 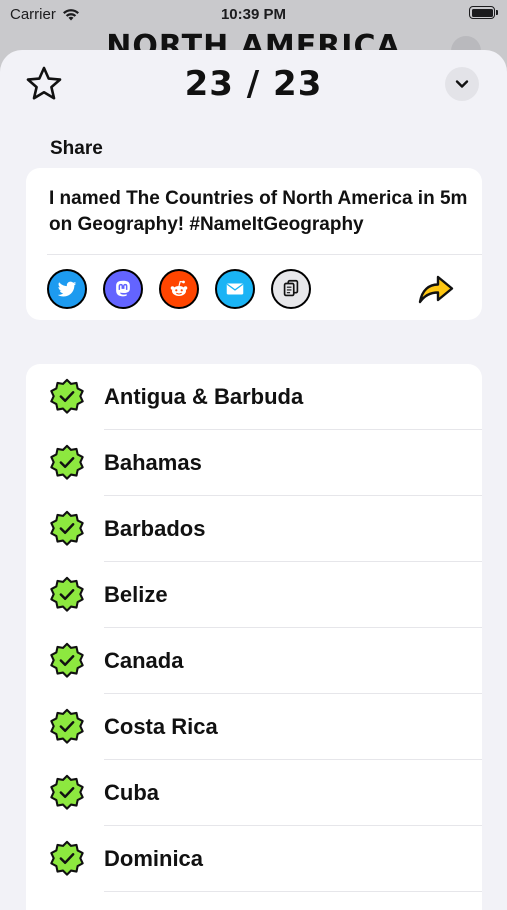 I want to click on share-reddit-button, so click(x=179, y=289).